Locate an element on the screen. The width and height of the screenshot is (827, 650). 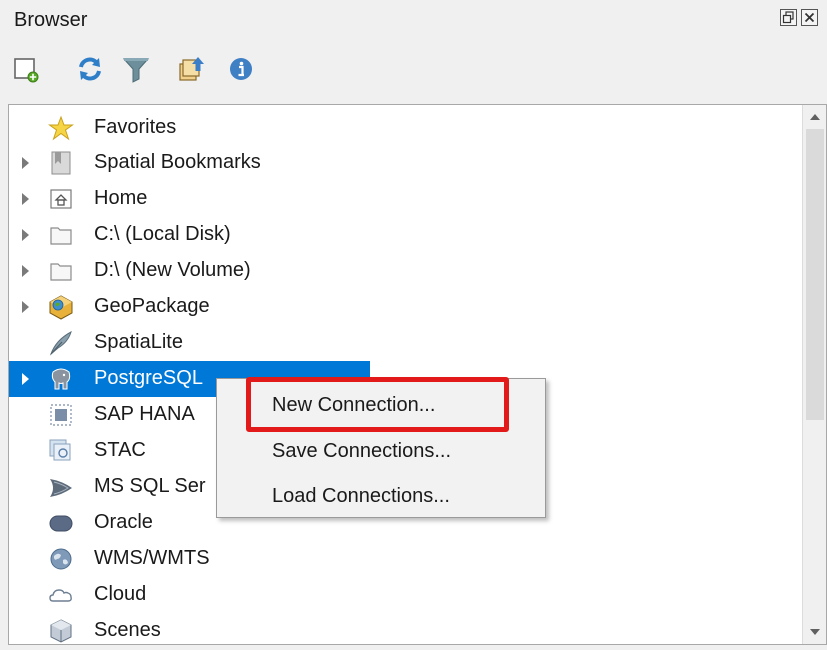
properties-info-icon is located at coordinates (241, 69).